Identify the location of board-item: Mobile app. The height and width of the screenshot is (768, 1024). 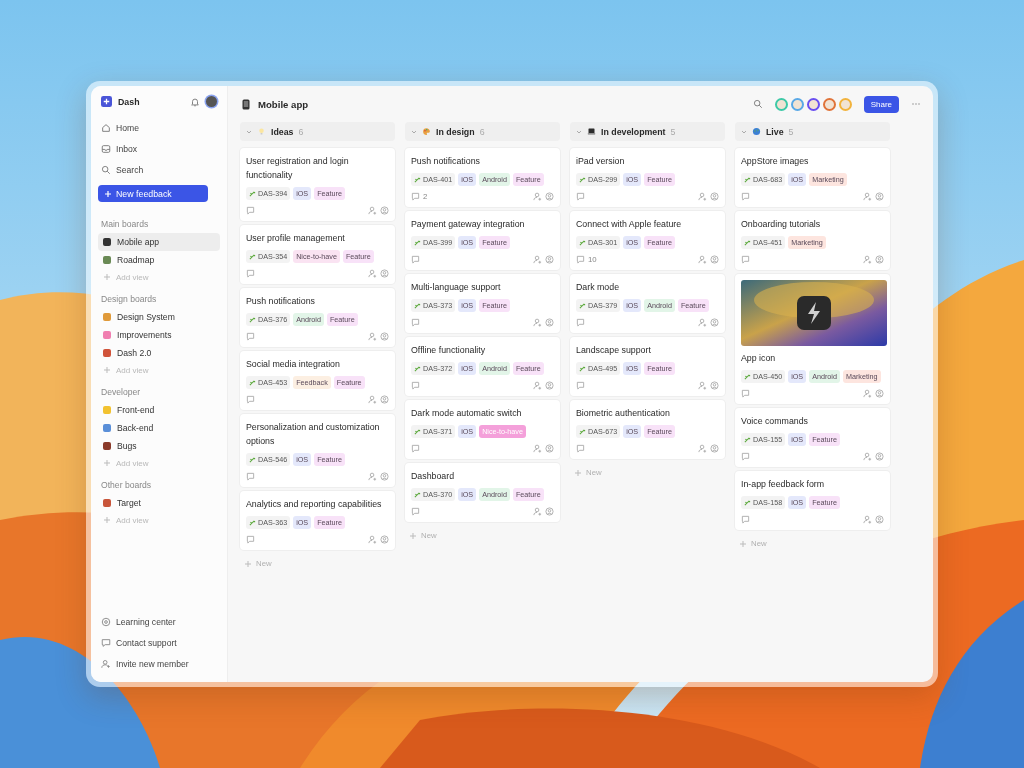
(159, 242).